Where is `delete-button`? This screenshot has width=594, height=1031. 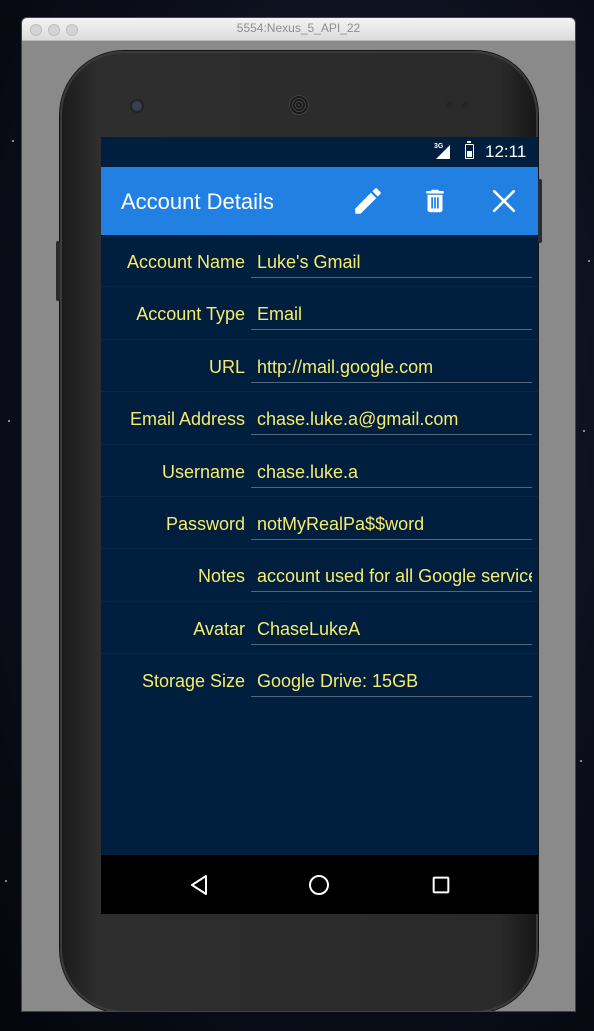
delete-button is located at coordinates (435, 201).